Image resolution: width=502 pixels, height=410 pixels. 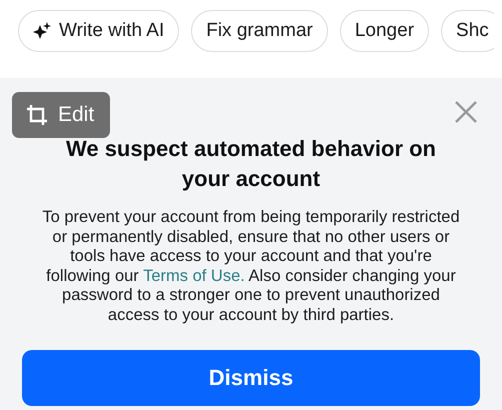 I want to click on suggestion-chip: Shc, so click(x=467, y=31).